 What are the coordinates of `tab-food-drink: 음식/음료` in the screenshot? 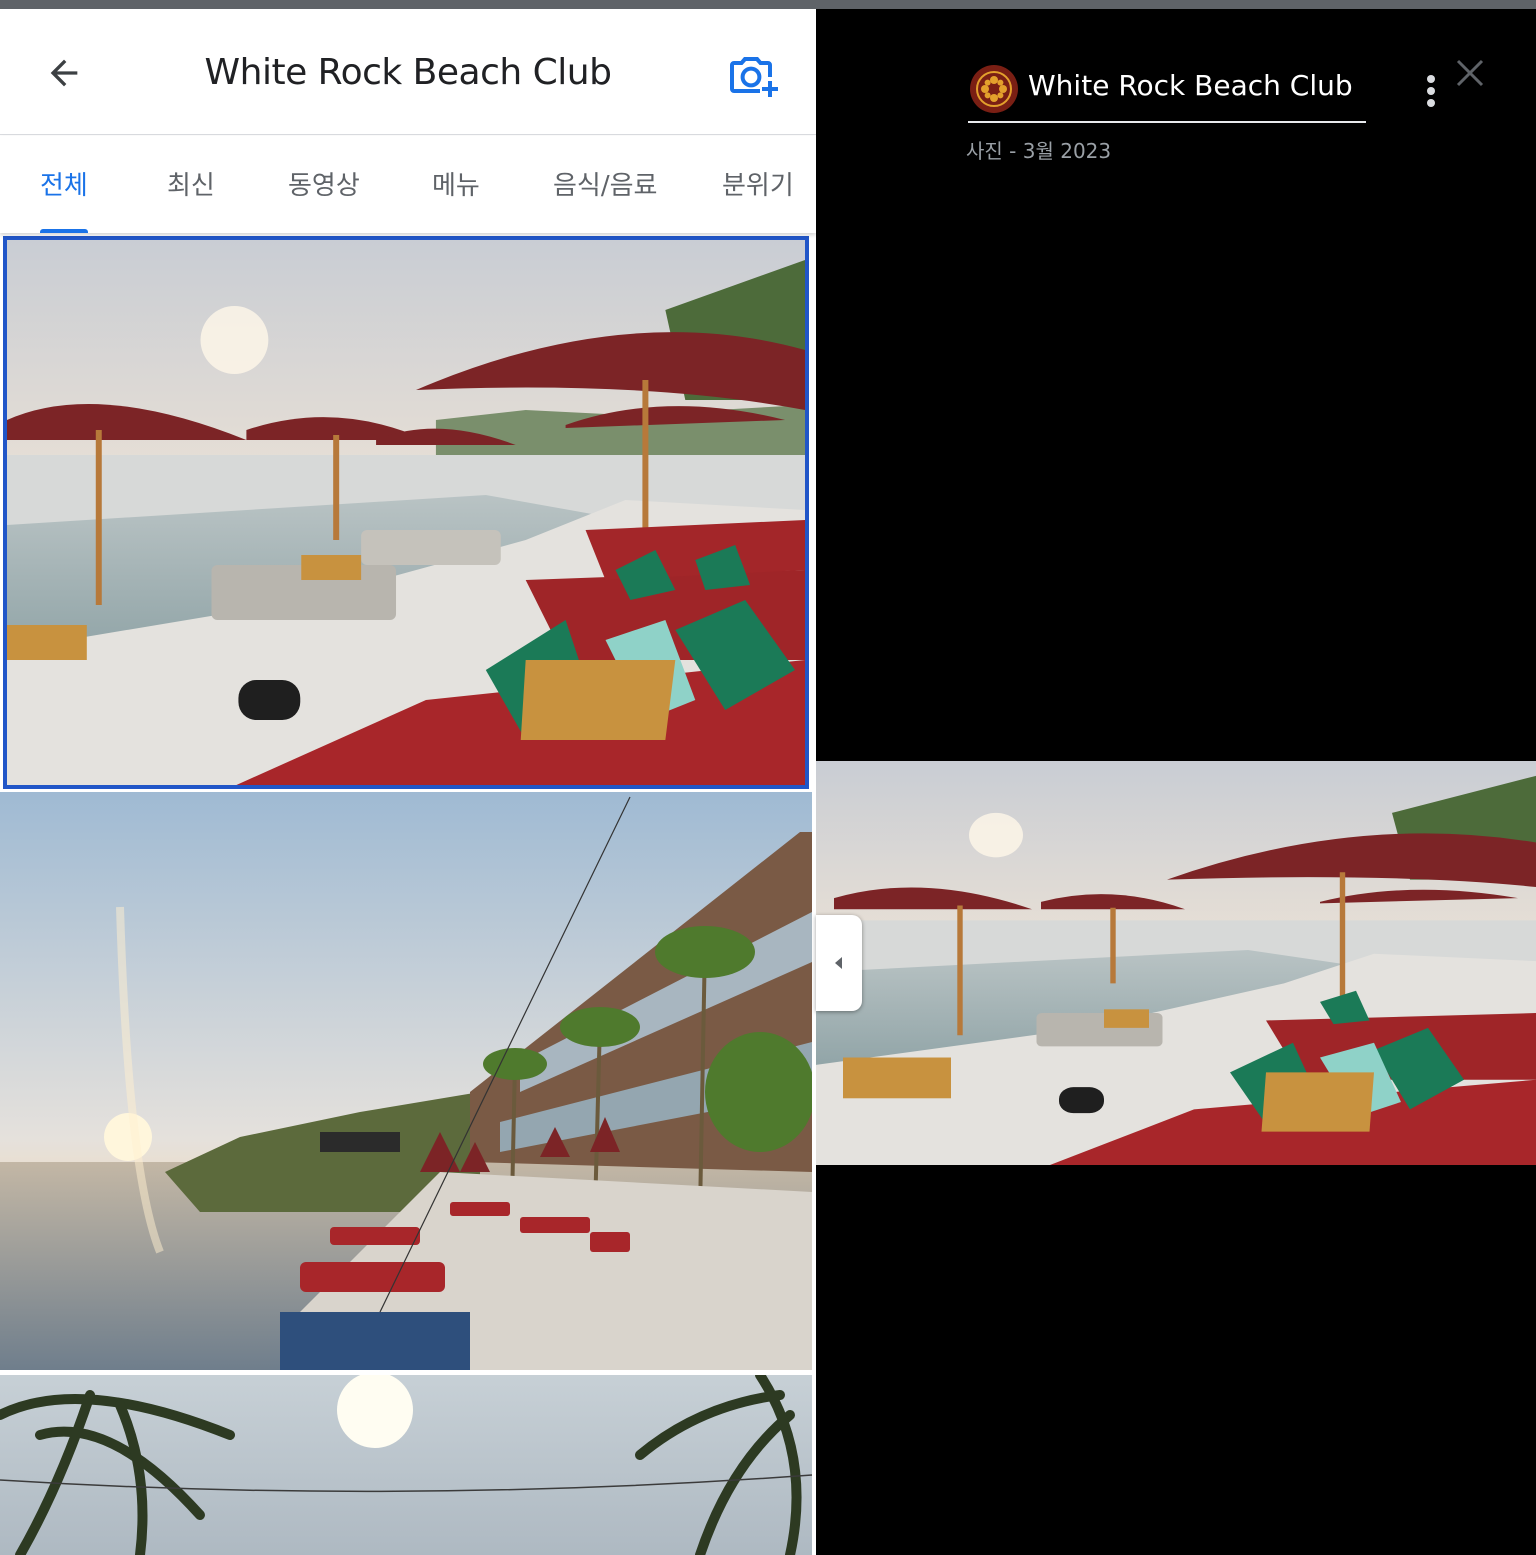 It's located at (605, 184).